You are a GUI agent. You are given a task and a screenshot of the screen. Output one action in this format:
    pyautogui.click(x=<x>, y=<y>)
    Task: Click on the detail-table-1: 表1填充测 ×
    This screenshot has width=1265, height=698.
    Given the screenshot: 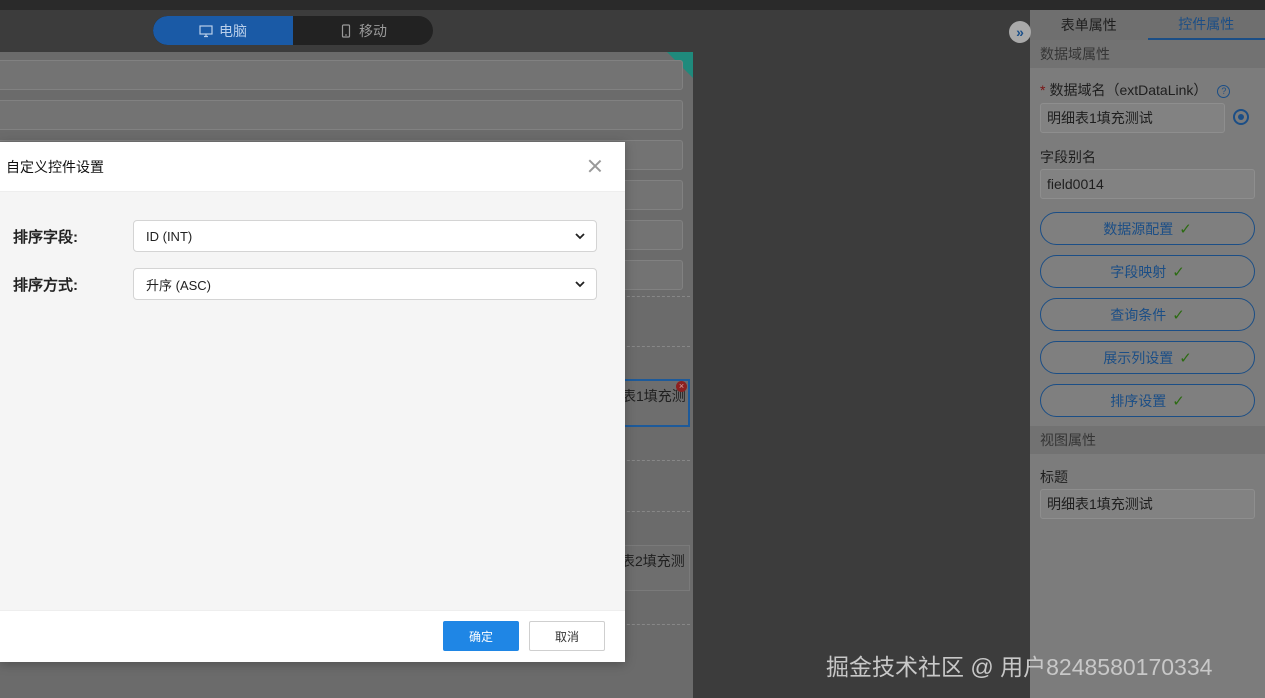 What is the action you would take?
    pyautogui.click(x=655, y=403)
    